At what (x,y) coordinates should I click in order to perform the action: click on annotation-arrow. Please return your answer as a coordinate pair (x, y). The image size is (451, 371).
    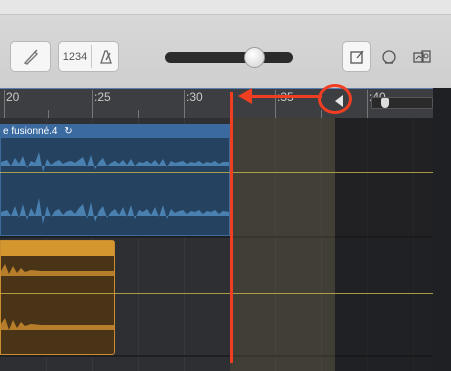
    Looking at the image, I should click on (286, 96).